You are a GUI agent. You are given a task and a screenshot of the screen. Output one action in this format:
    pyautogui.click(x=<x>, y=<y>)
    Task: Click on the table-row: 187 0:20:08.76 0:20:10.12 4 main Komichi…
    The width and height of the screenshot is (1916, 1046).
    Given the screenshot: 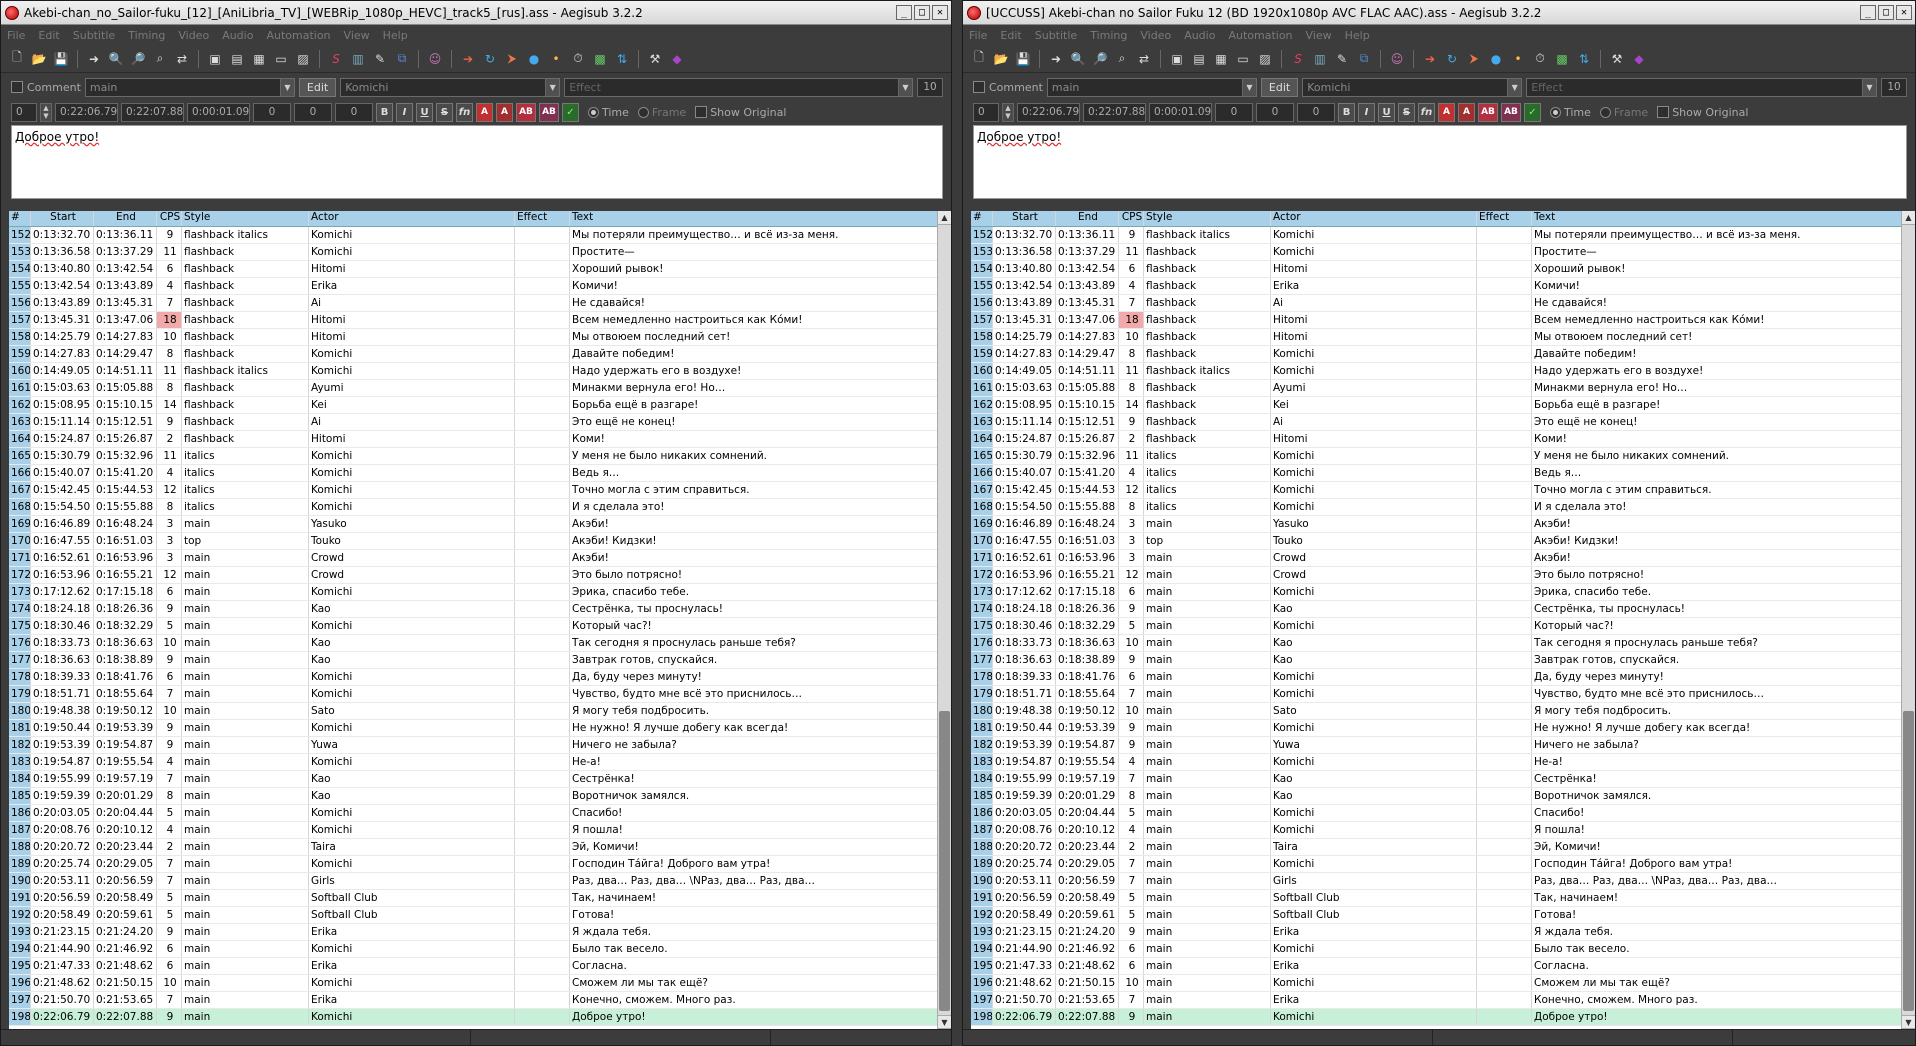 What is the action you would take?
    pyautogui.click(x=1443, y=830)
    